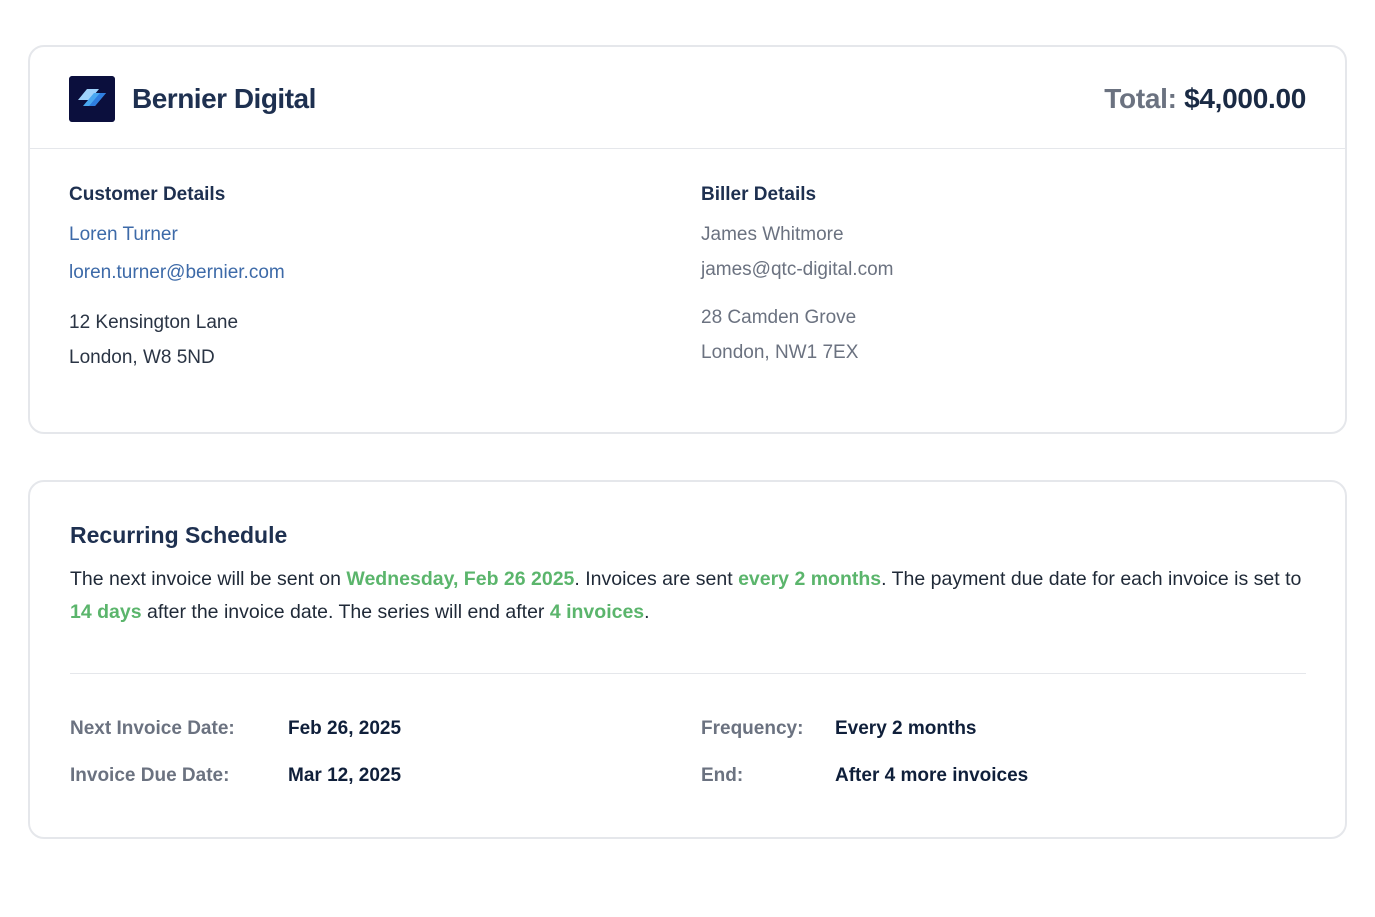 Image resolution: width=1375 pixels, height=917 pixels. Describe the element at coordinates (780, 352) in the screenshot. I see `biller-address-line2: London, NW1 7EX` at that location.